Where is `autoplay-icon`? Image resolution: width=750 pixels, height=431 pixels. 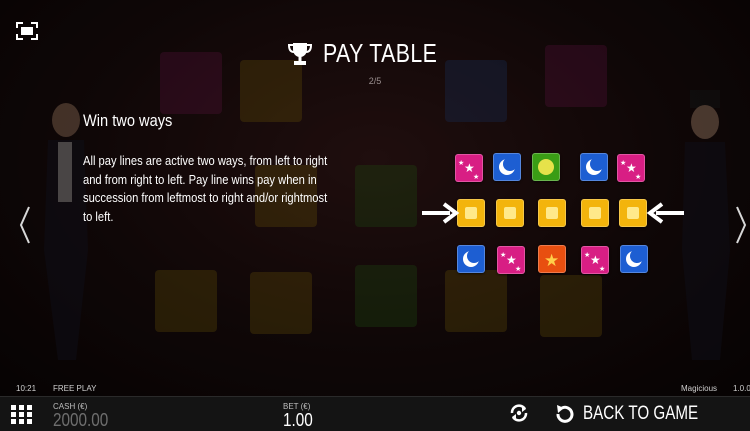
autoplay-icon is located at coordinates (519, 413).